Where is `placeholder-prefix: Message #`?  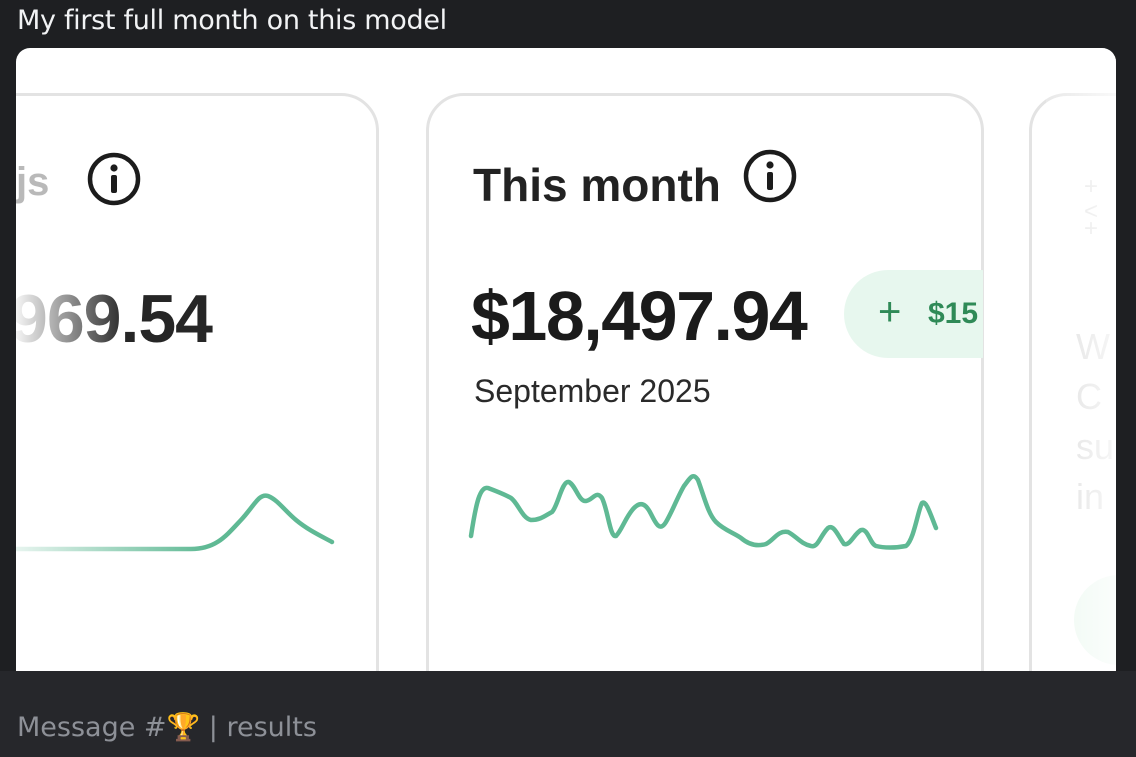 placeholder-prefix: Message # is located at coordinates (92, 727).